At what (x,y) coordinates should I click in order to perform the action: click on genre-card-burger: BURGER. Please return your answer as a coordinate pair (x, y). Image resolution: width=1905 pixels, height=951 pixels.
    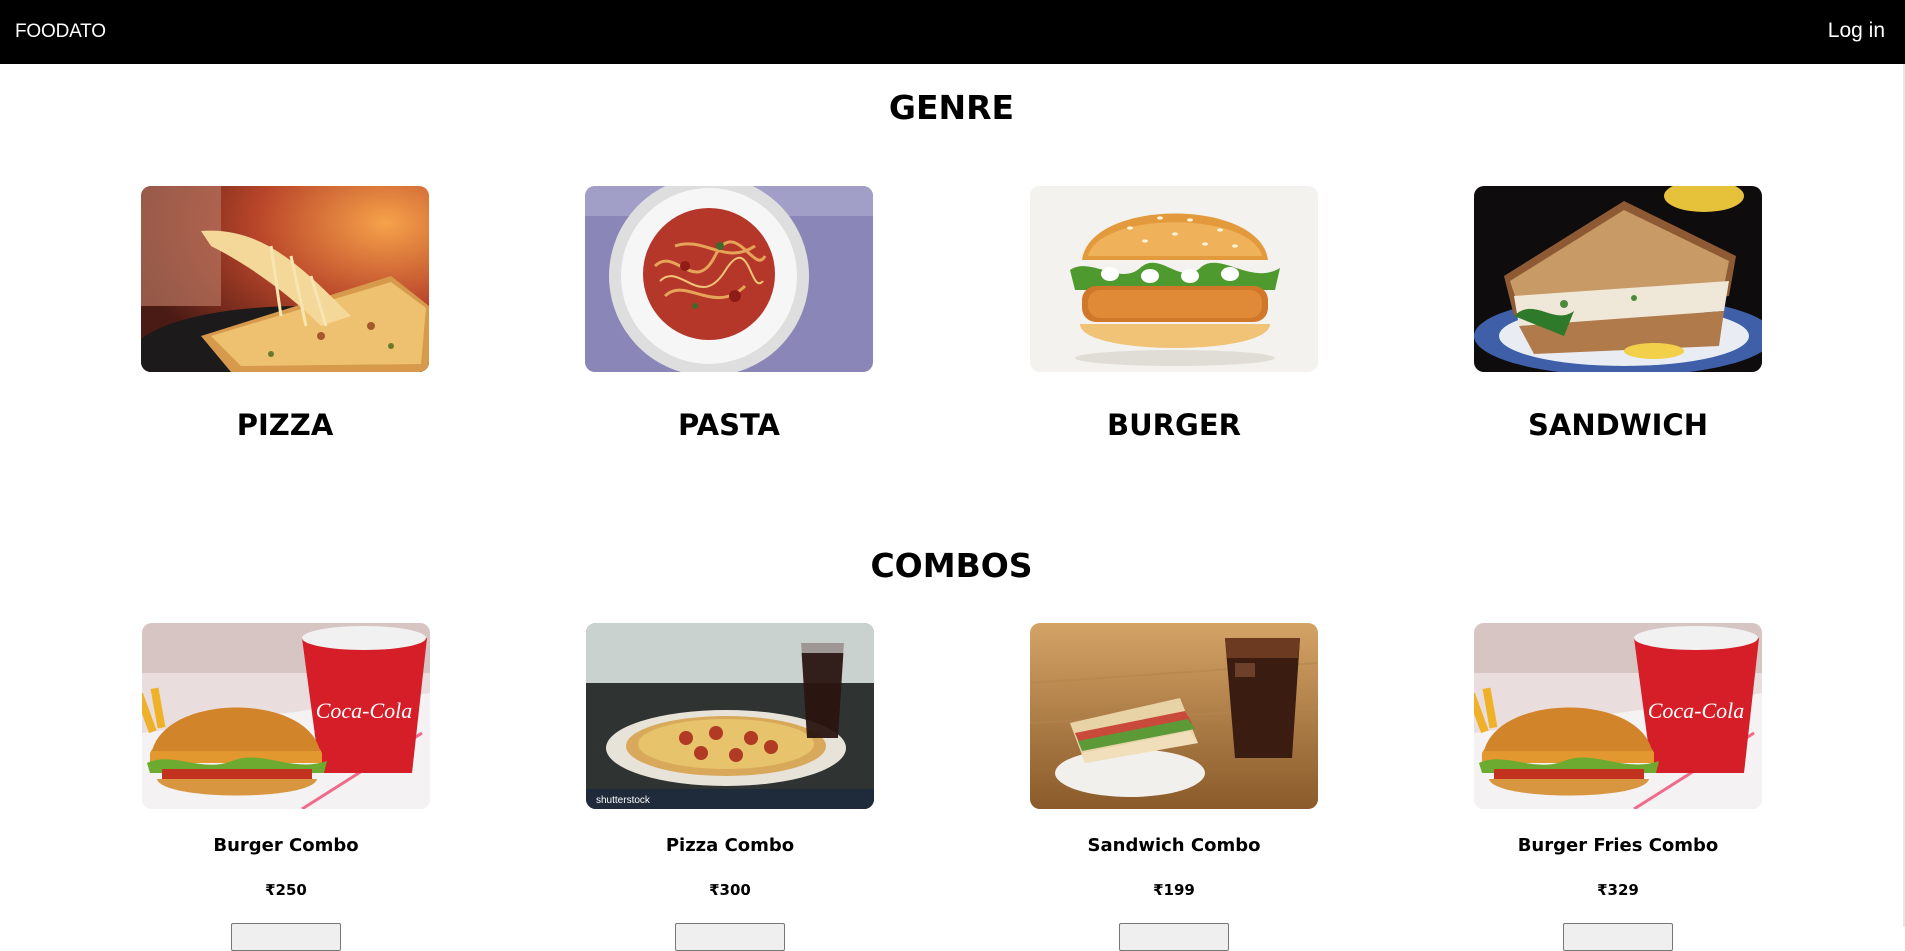
    Looking at the image, I should click on (1174, 314).